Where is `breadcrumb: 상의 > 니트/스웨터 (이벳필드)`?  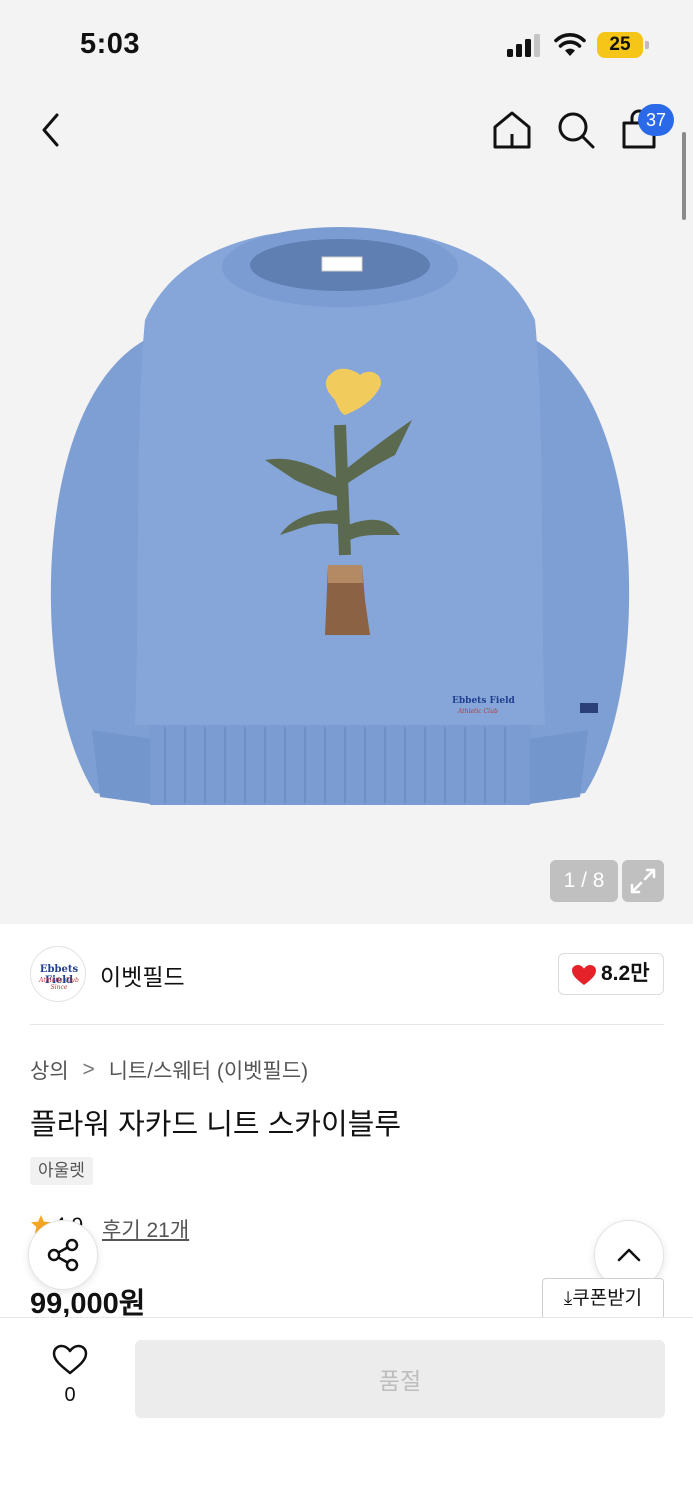 breadcrumb: 상의 > 니트/스웨터 (이벳필드) is located at coordinates (169, 1070).